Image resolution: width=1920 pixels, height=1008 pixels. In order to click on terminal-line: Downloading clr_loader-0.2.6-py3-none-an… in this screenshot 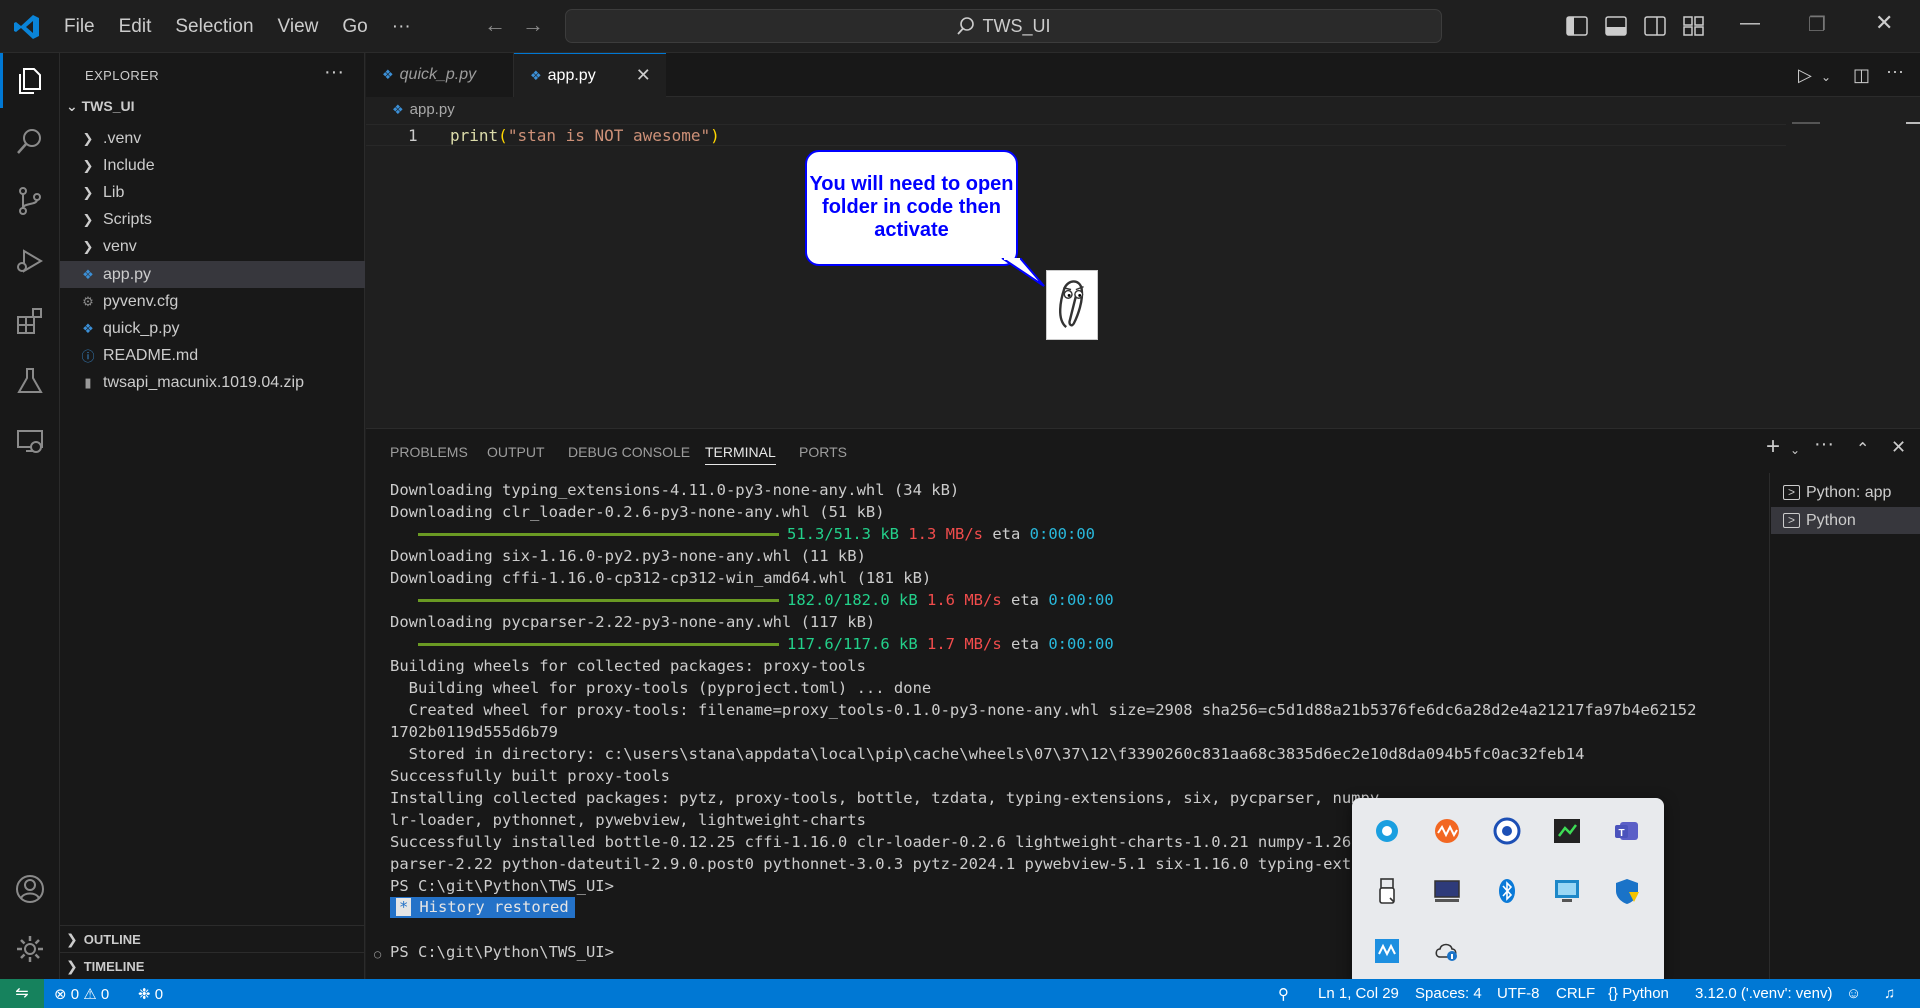, I will do `click(637, 512)`.